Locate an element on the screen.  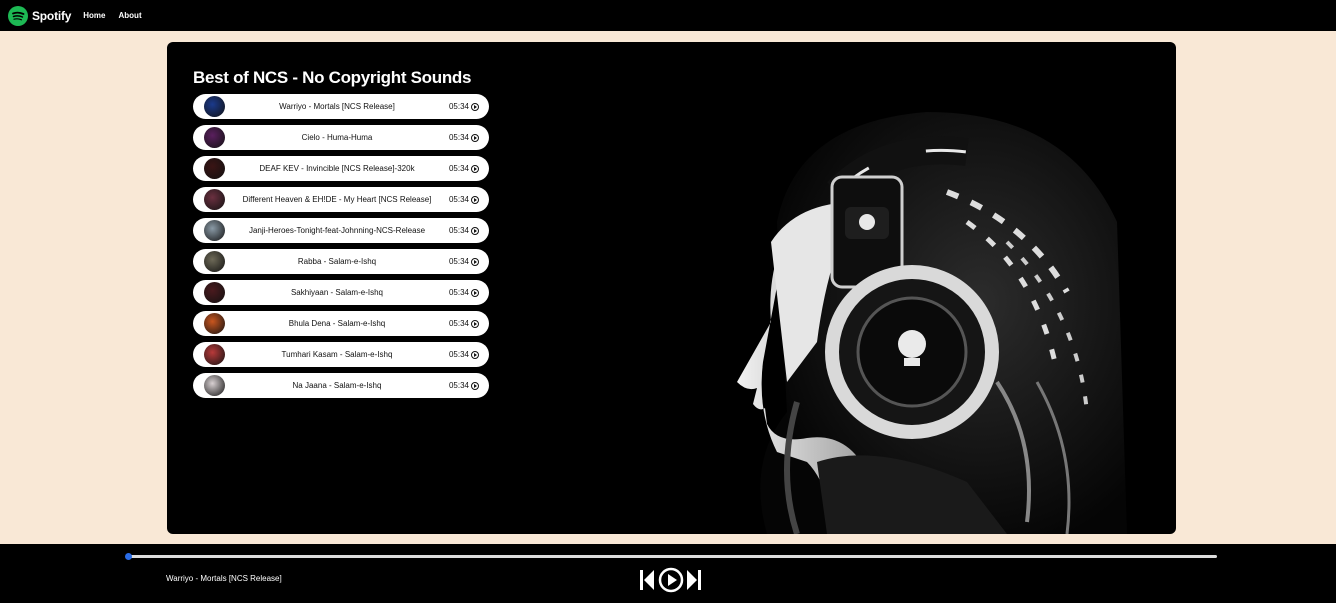
play-icon is located at coordinates (671, 580).